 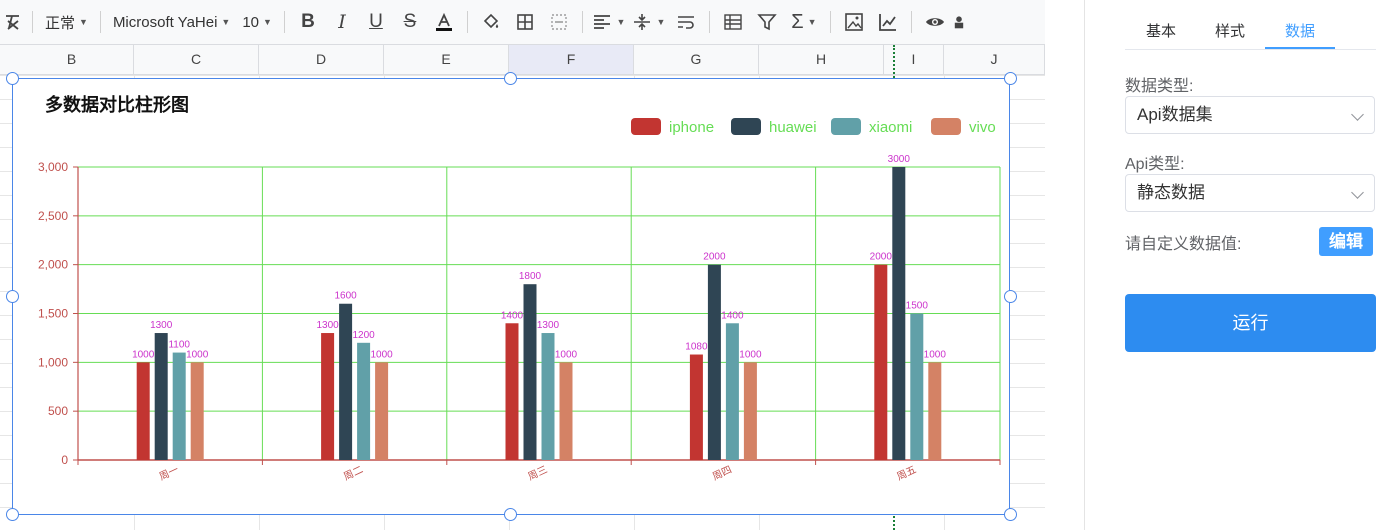 I want to click on panel-tabs: 基本 样式 数据, so click(x=1250, y=30).